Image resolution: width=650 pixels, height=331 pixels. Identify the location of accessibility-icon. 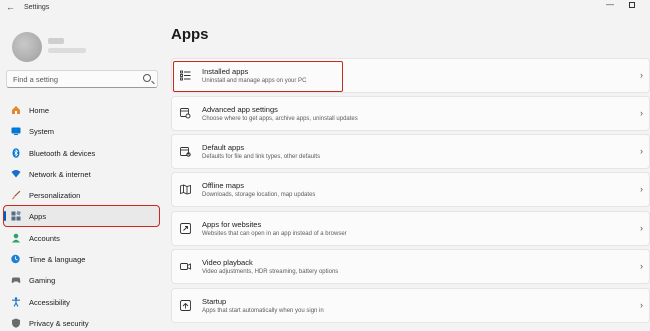
(16, 302).